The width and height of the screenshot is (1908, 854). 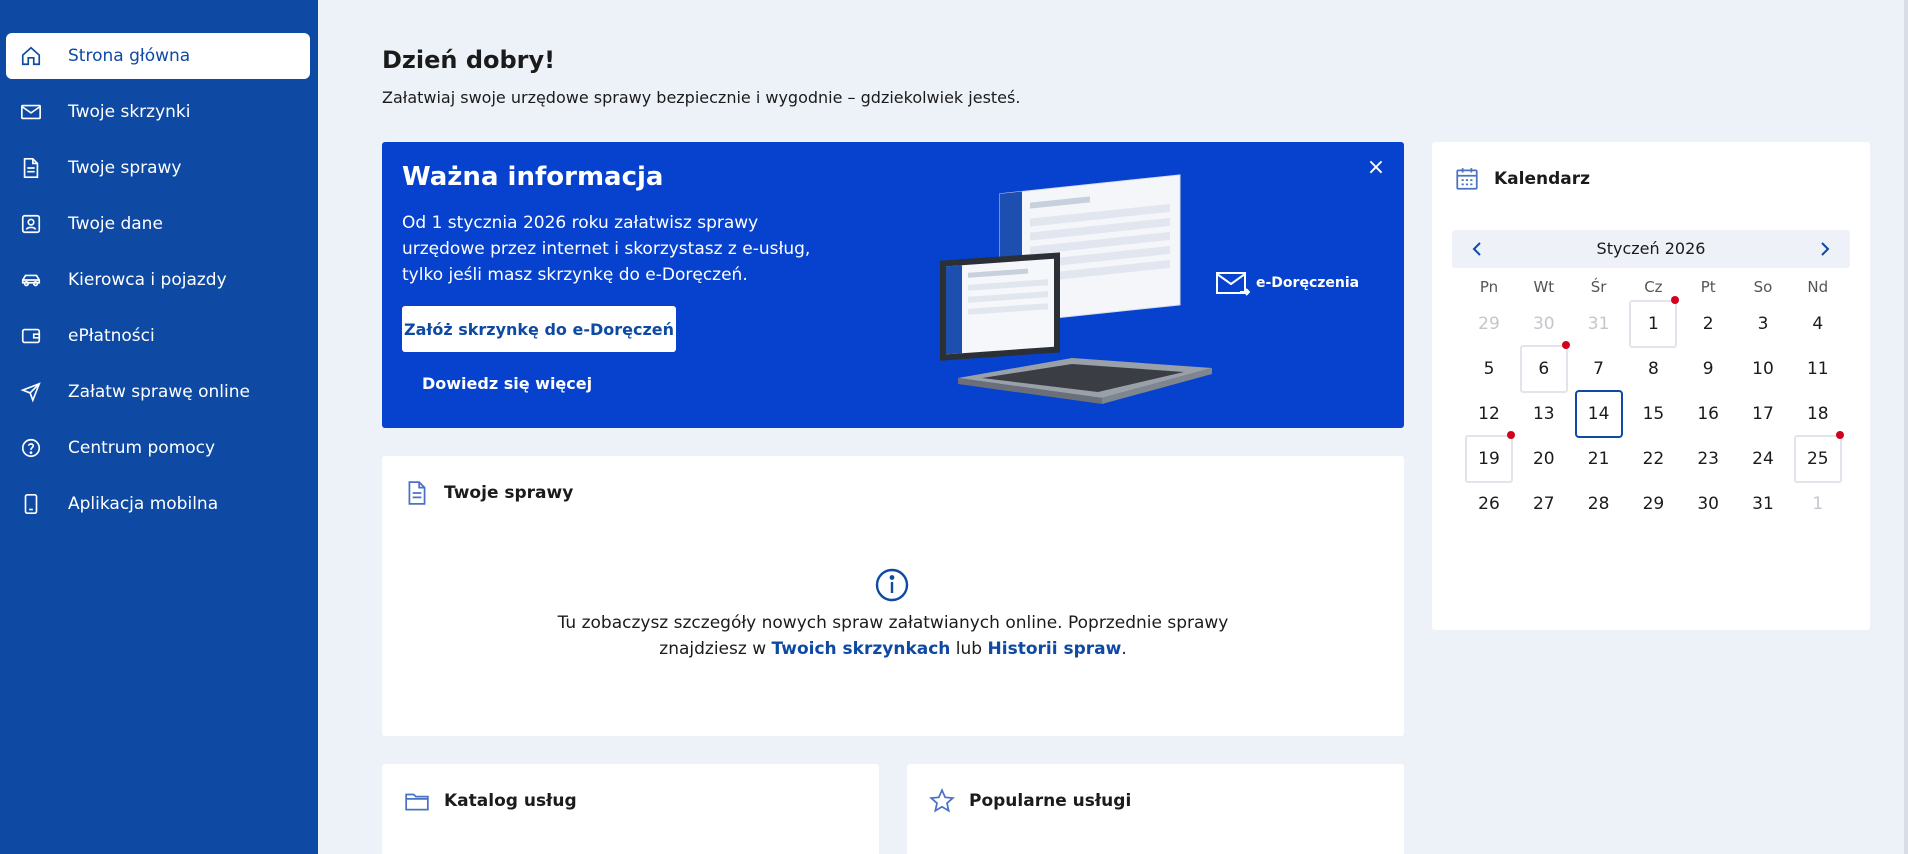 I want to click on phone-icon, so click(x=36, y=504).